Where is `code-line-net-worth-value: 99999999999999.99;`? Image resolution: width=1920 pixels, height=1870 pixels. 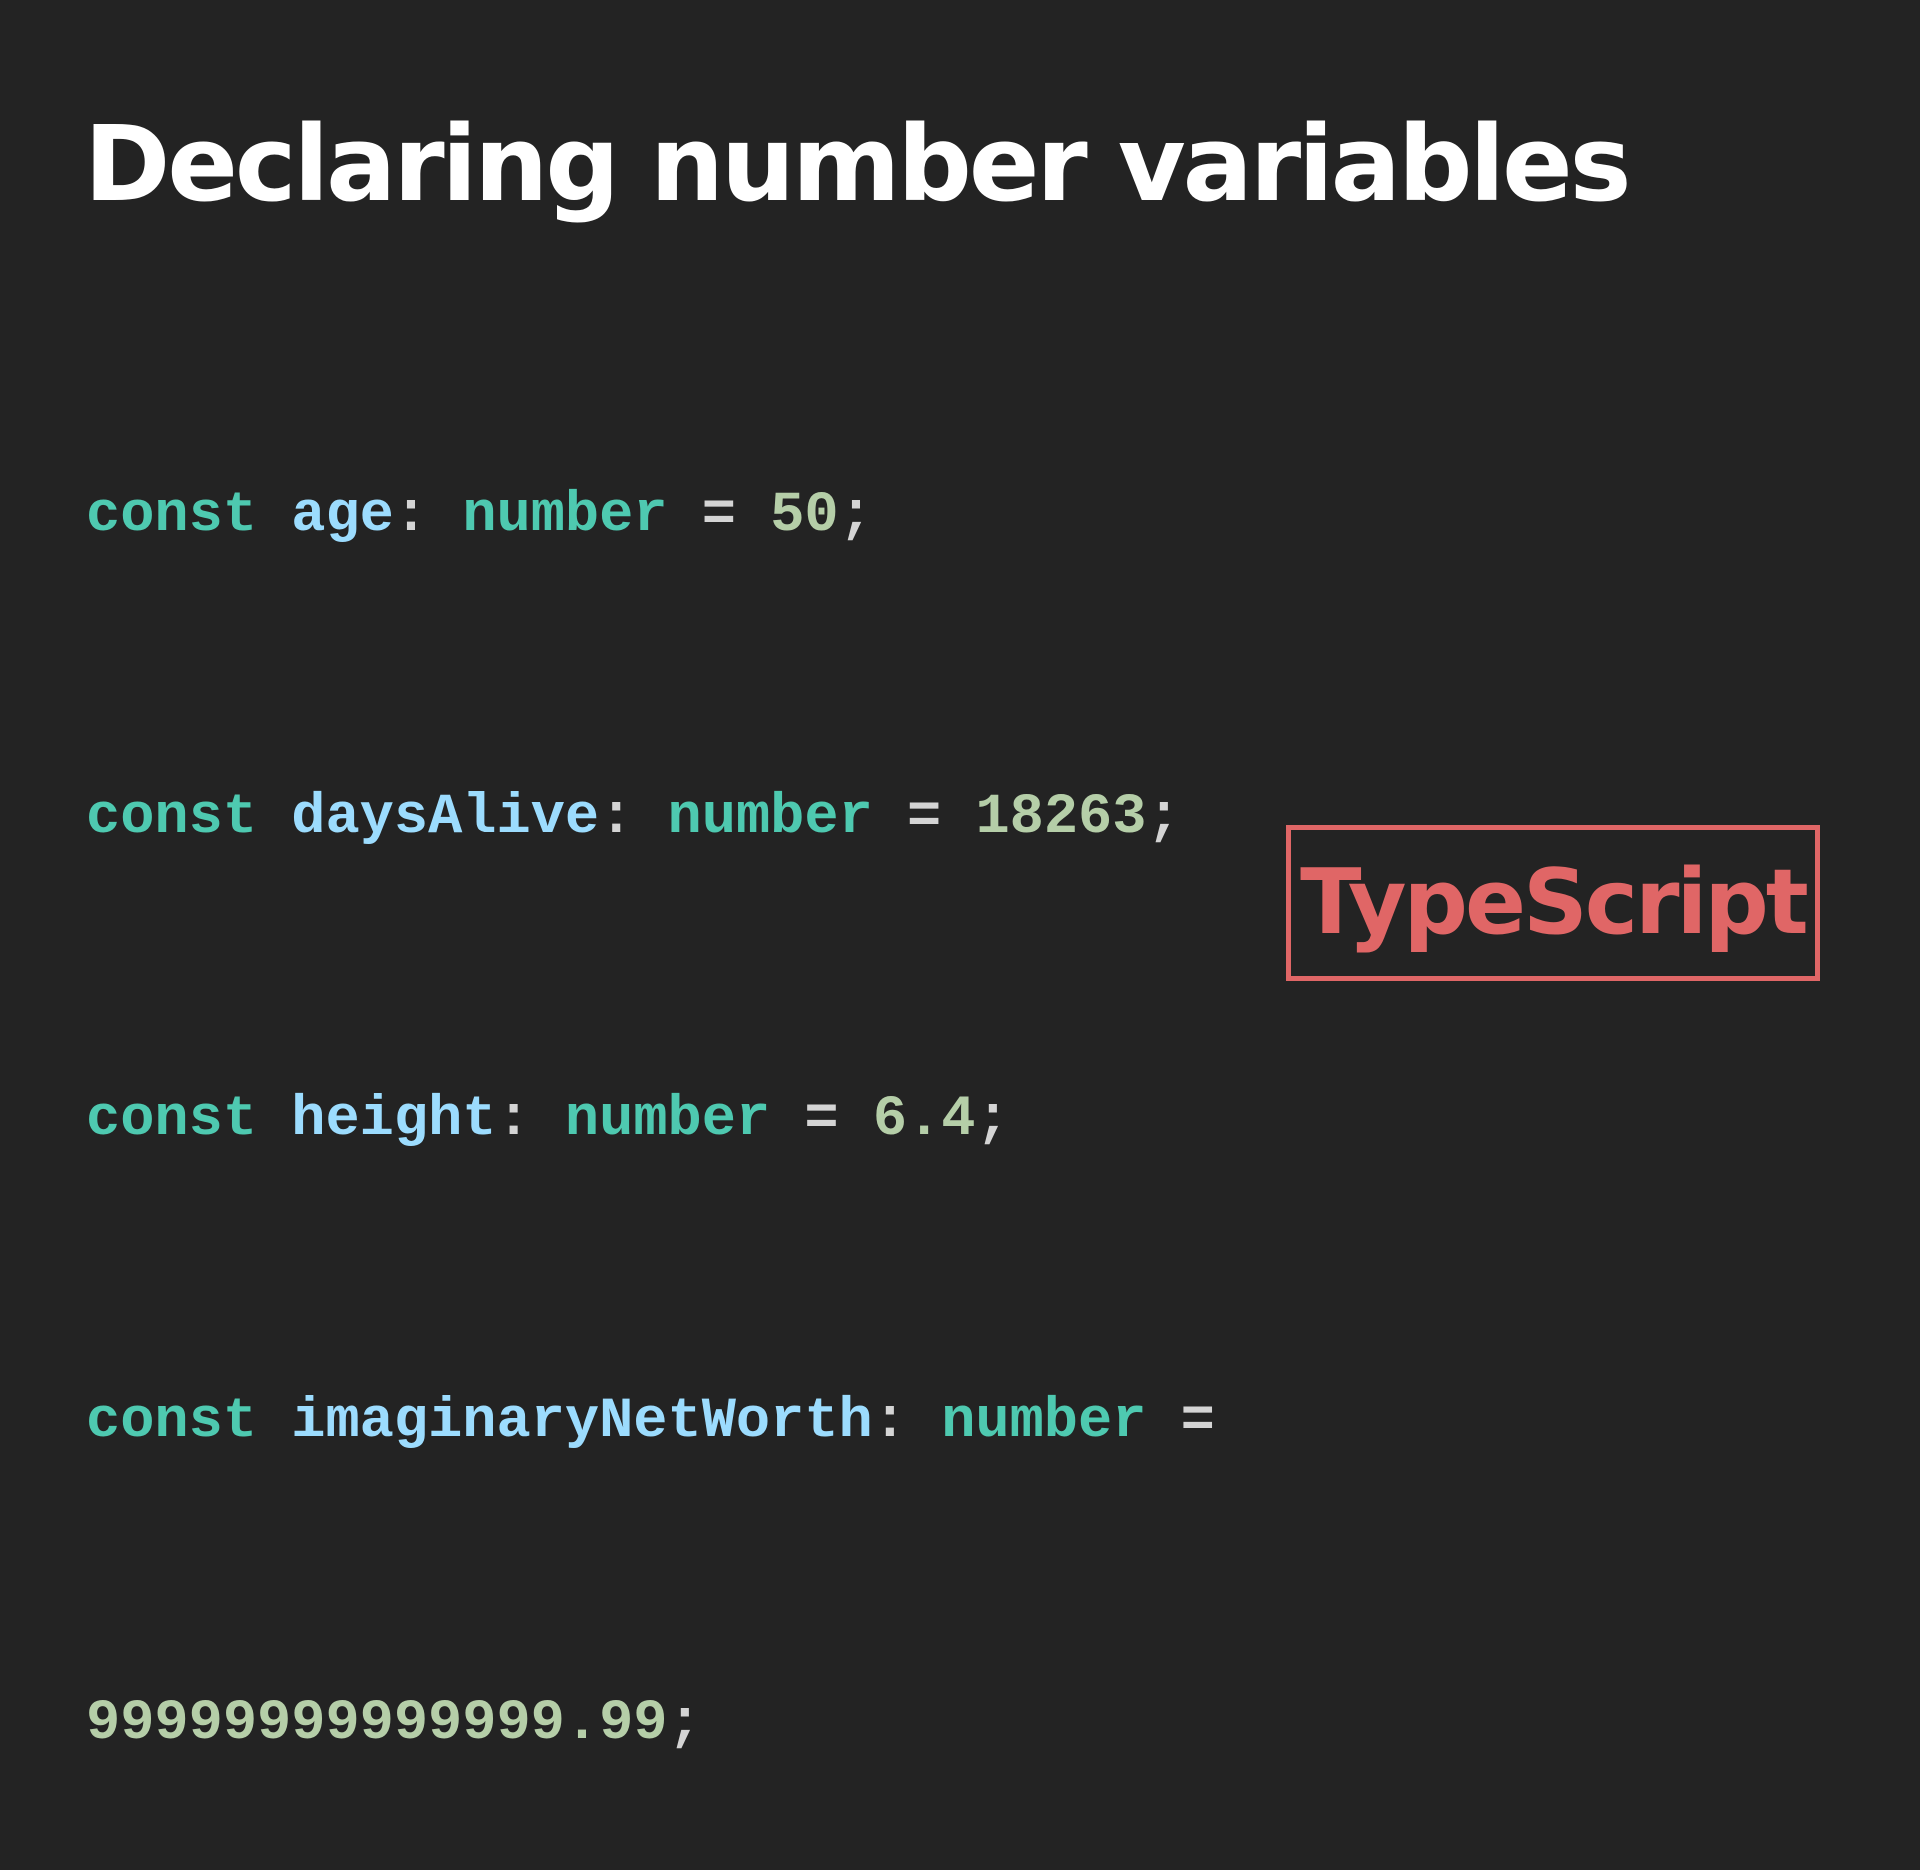
code-line-net-worth-value: 99999999999999.99; is located at coordinates (650, 1751).